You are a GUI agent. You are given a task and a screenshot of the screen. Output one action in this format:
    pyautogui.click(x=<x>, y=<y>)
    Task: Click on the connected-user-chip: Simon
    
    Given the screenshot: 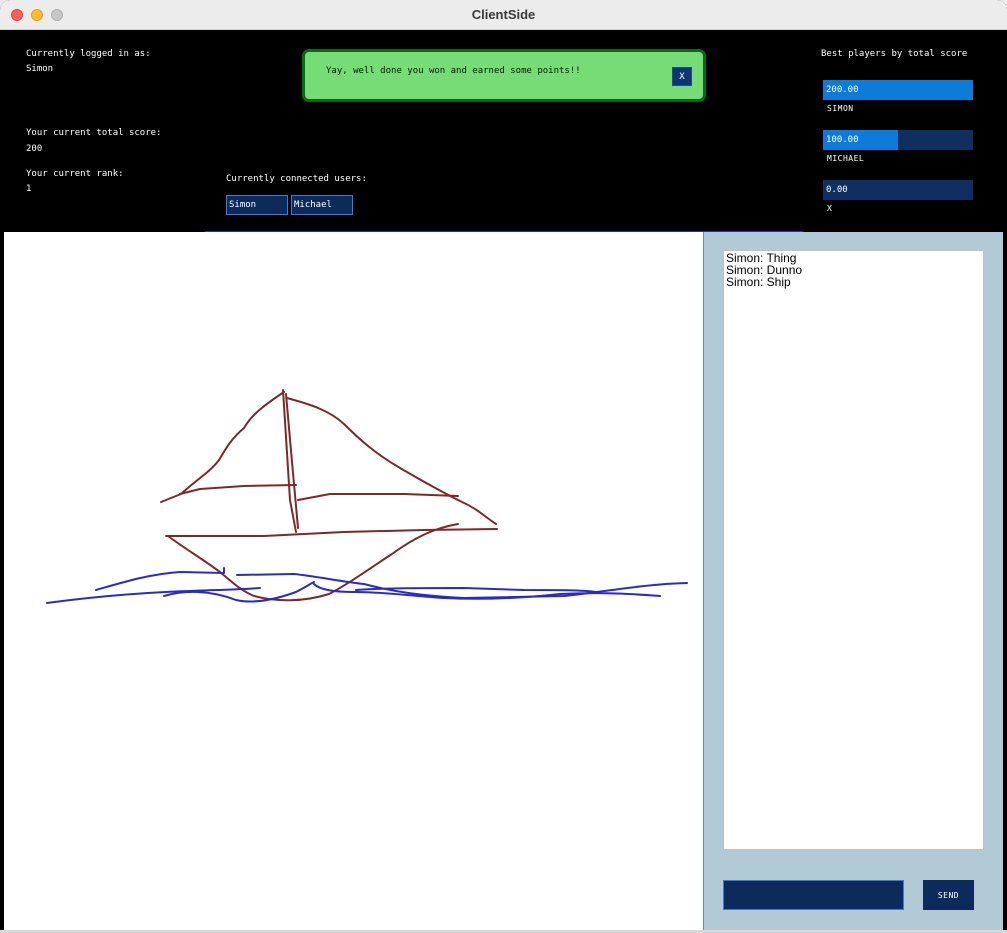 What is the action you would take?
    pyautogui.click(x=257, y=205)
    